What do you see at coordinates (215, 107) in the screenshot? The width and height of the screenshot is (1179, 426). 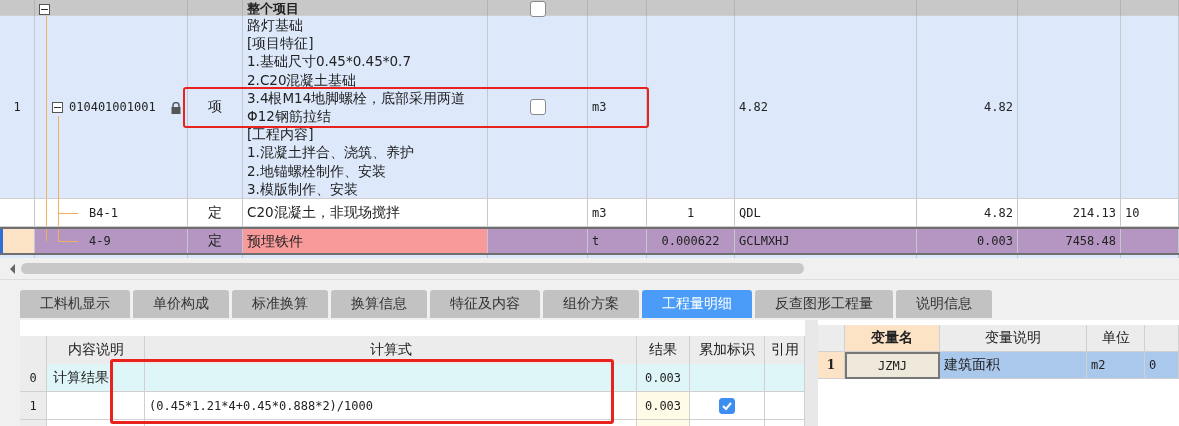 I see `item-type: 项` at bounding box center [215, 107].